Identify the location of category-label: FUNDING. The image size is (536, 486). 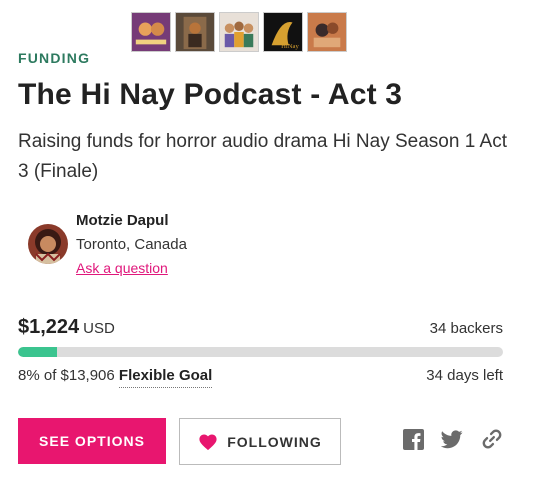
(54, 58).